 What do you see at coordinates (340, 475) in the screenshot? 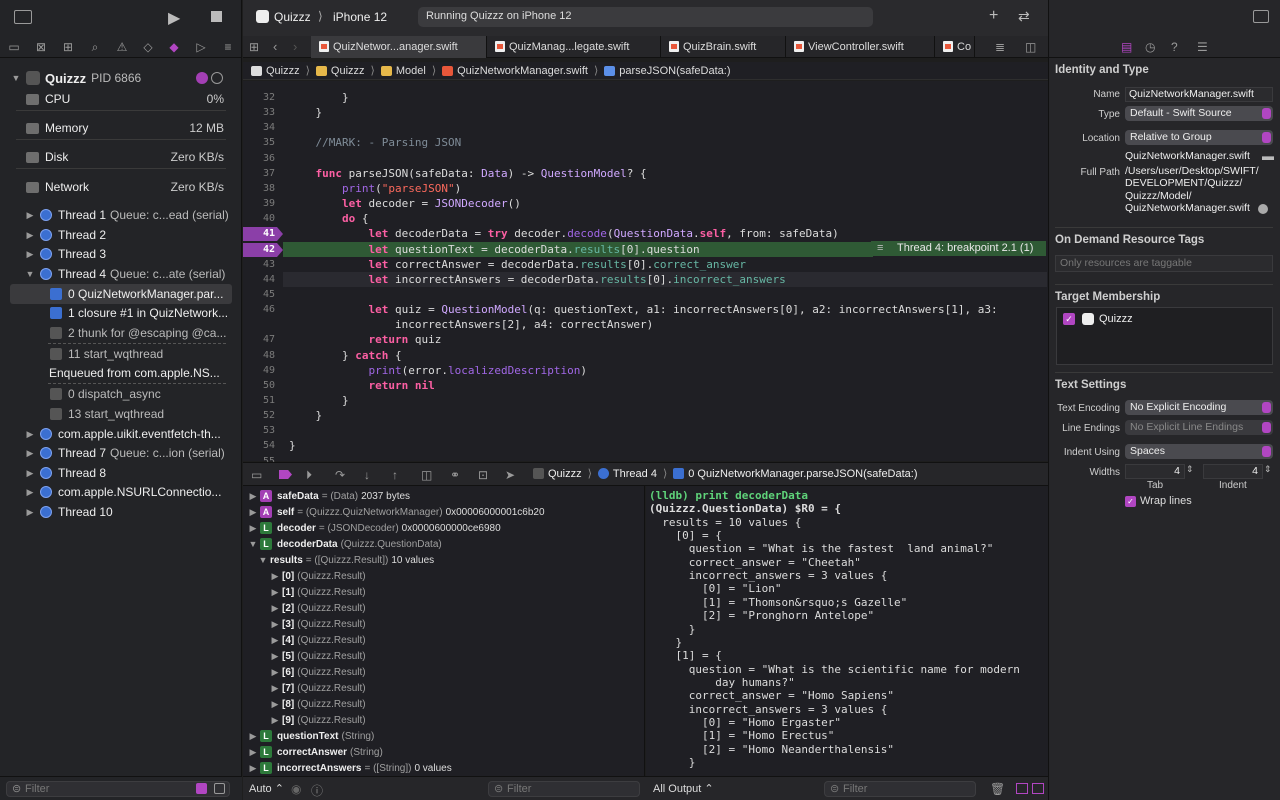
I see `step-over-icon: ↷` at bounding box center [340, 475].